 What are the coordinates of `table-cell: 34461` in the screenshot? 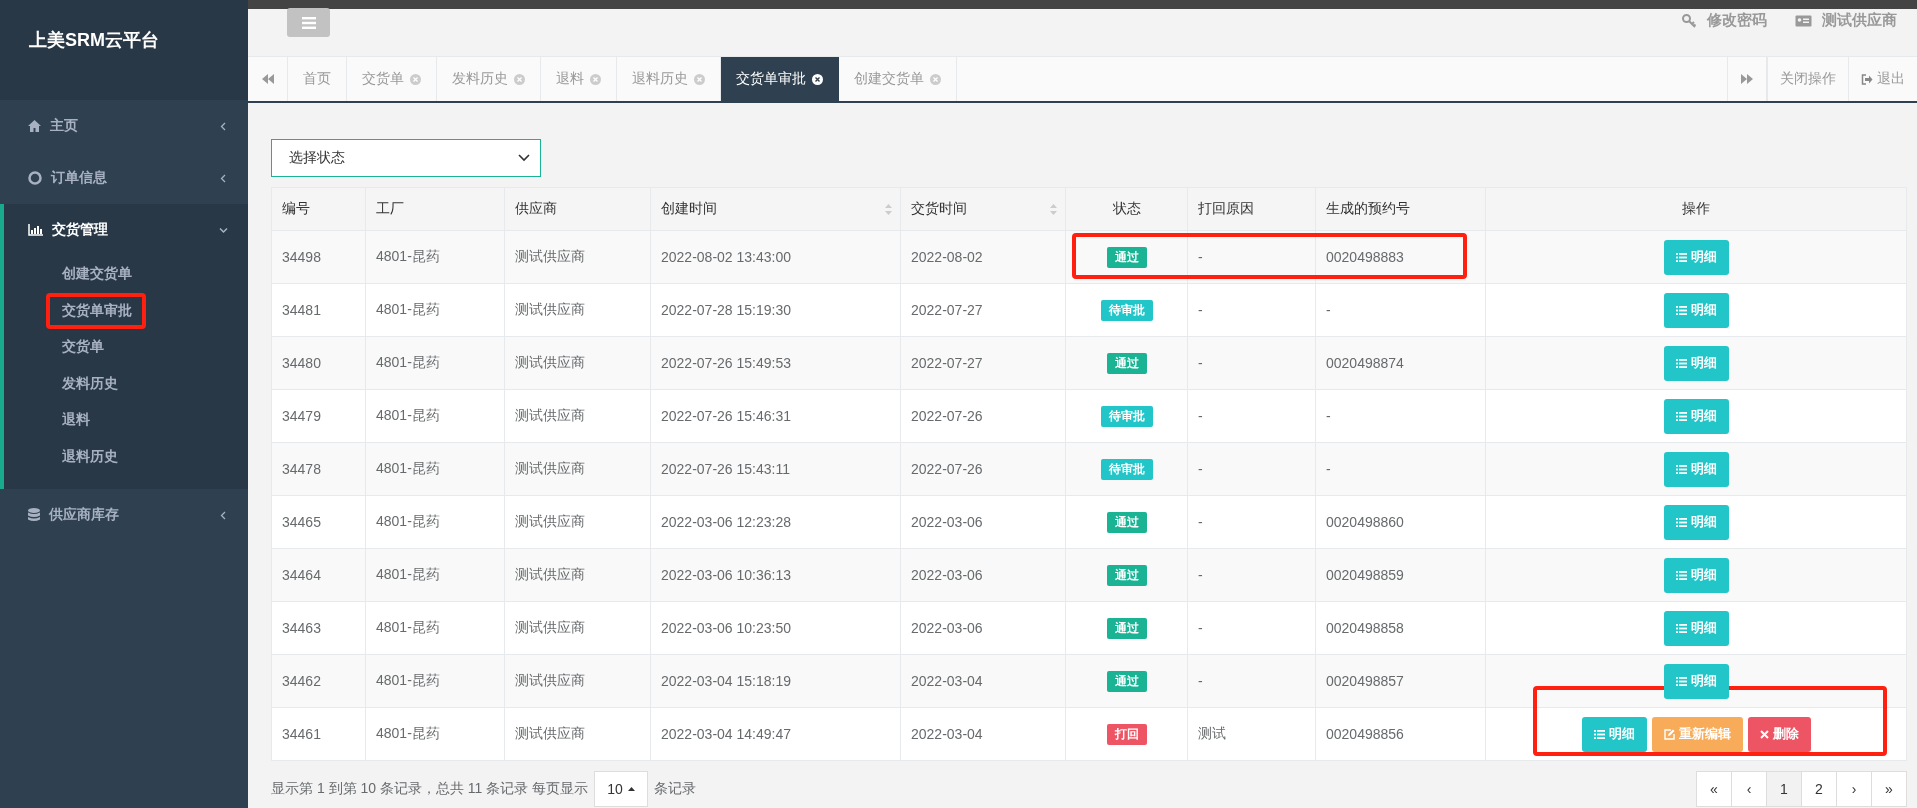 It's located at (318, 734).